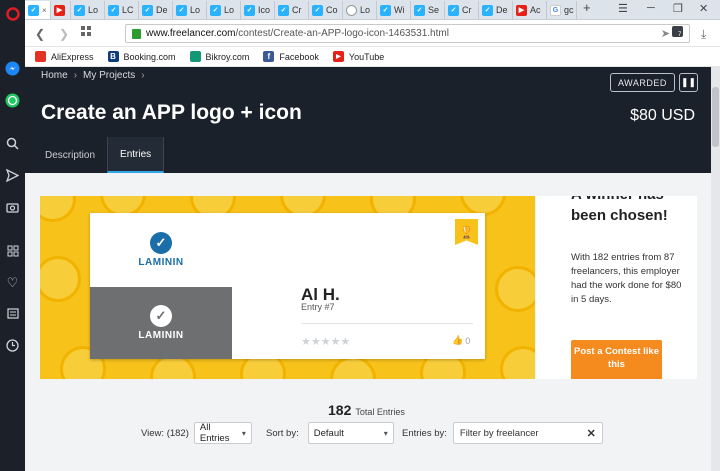  Describe the element at coordinates (678, 8) in the screenshot. I see `restore-icon: ❐` at that location.